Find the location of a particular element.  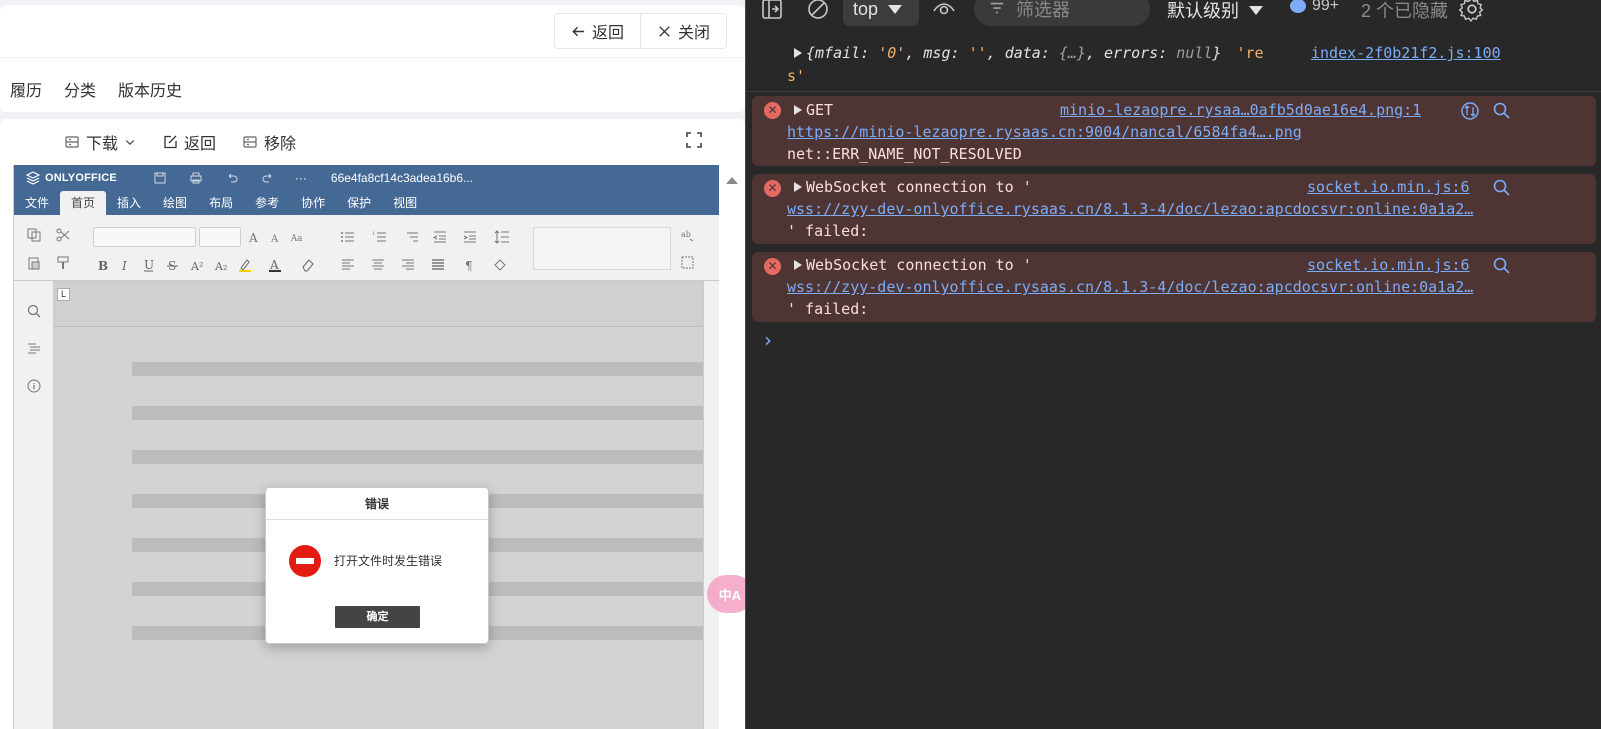

align-center-icon is located at coordinates (378, 265).